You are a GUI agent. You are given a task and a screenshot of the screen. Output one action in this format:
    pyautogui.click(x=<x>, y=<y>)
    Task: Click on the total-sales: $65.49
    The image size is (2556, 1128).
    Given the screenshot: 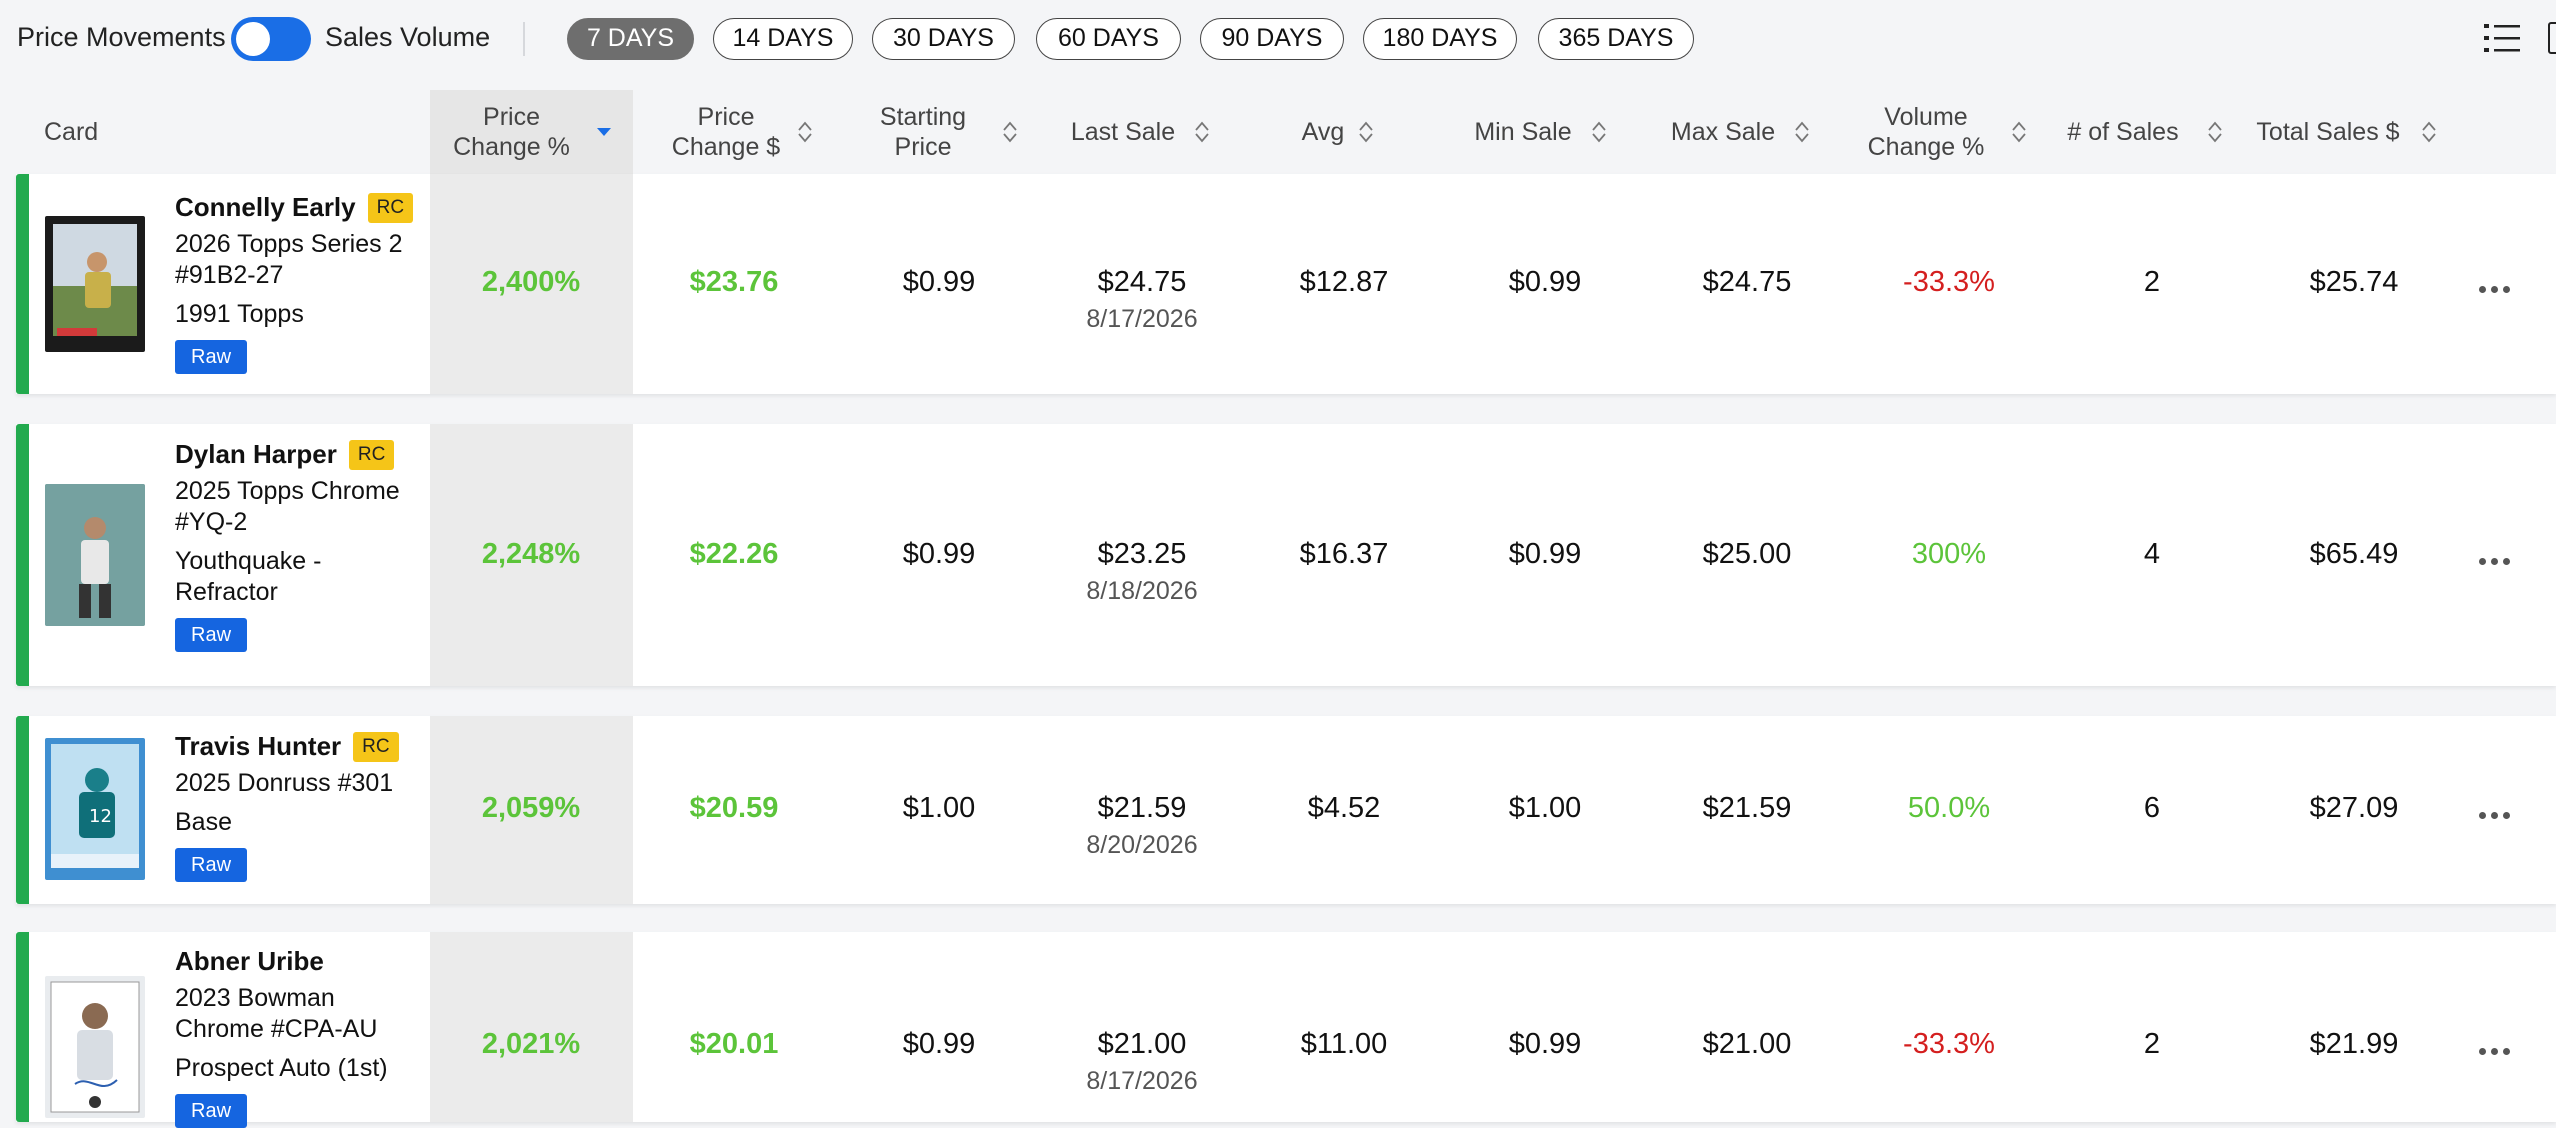 What is the action you would take?
    pyautogui.click(x=2354, y=554)
    